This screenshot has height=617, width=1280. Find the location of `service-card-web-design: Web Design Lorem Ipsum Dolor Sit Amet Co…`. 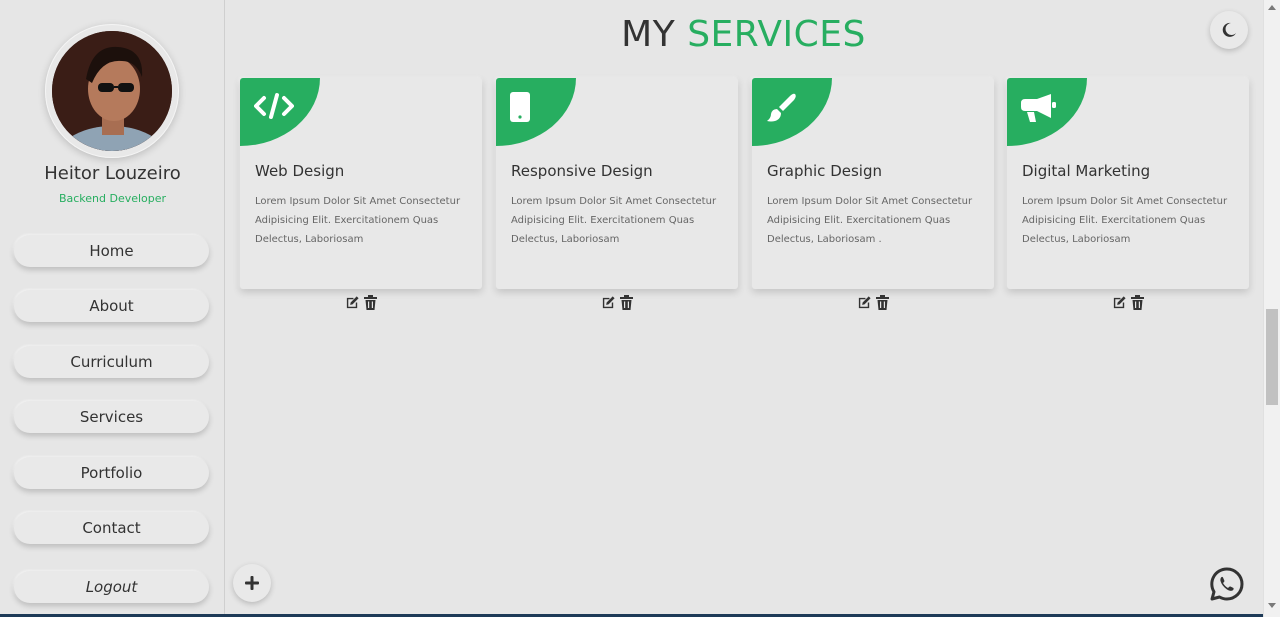

service-card-web-design: Web Design Lorem Ipsum Dolor Sit Amet Co… is located at coordinates (361, 183).